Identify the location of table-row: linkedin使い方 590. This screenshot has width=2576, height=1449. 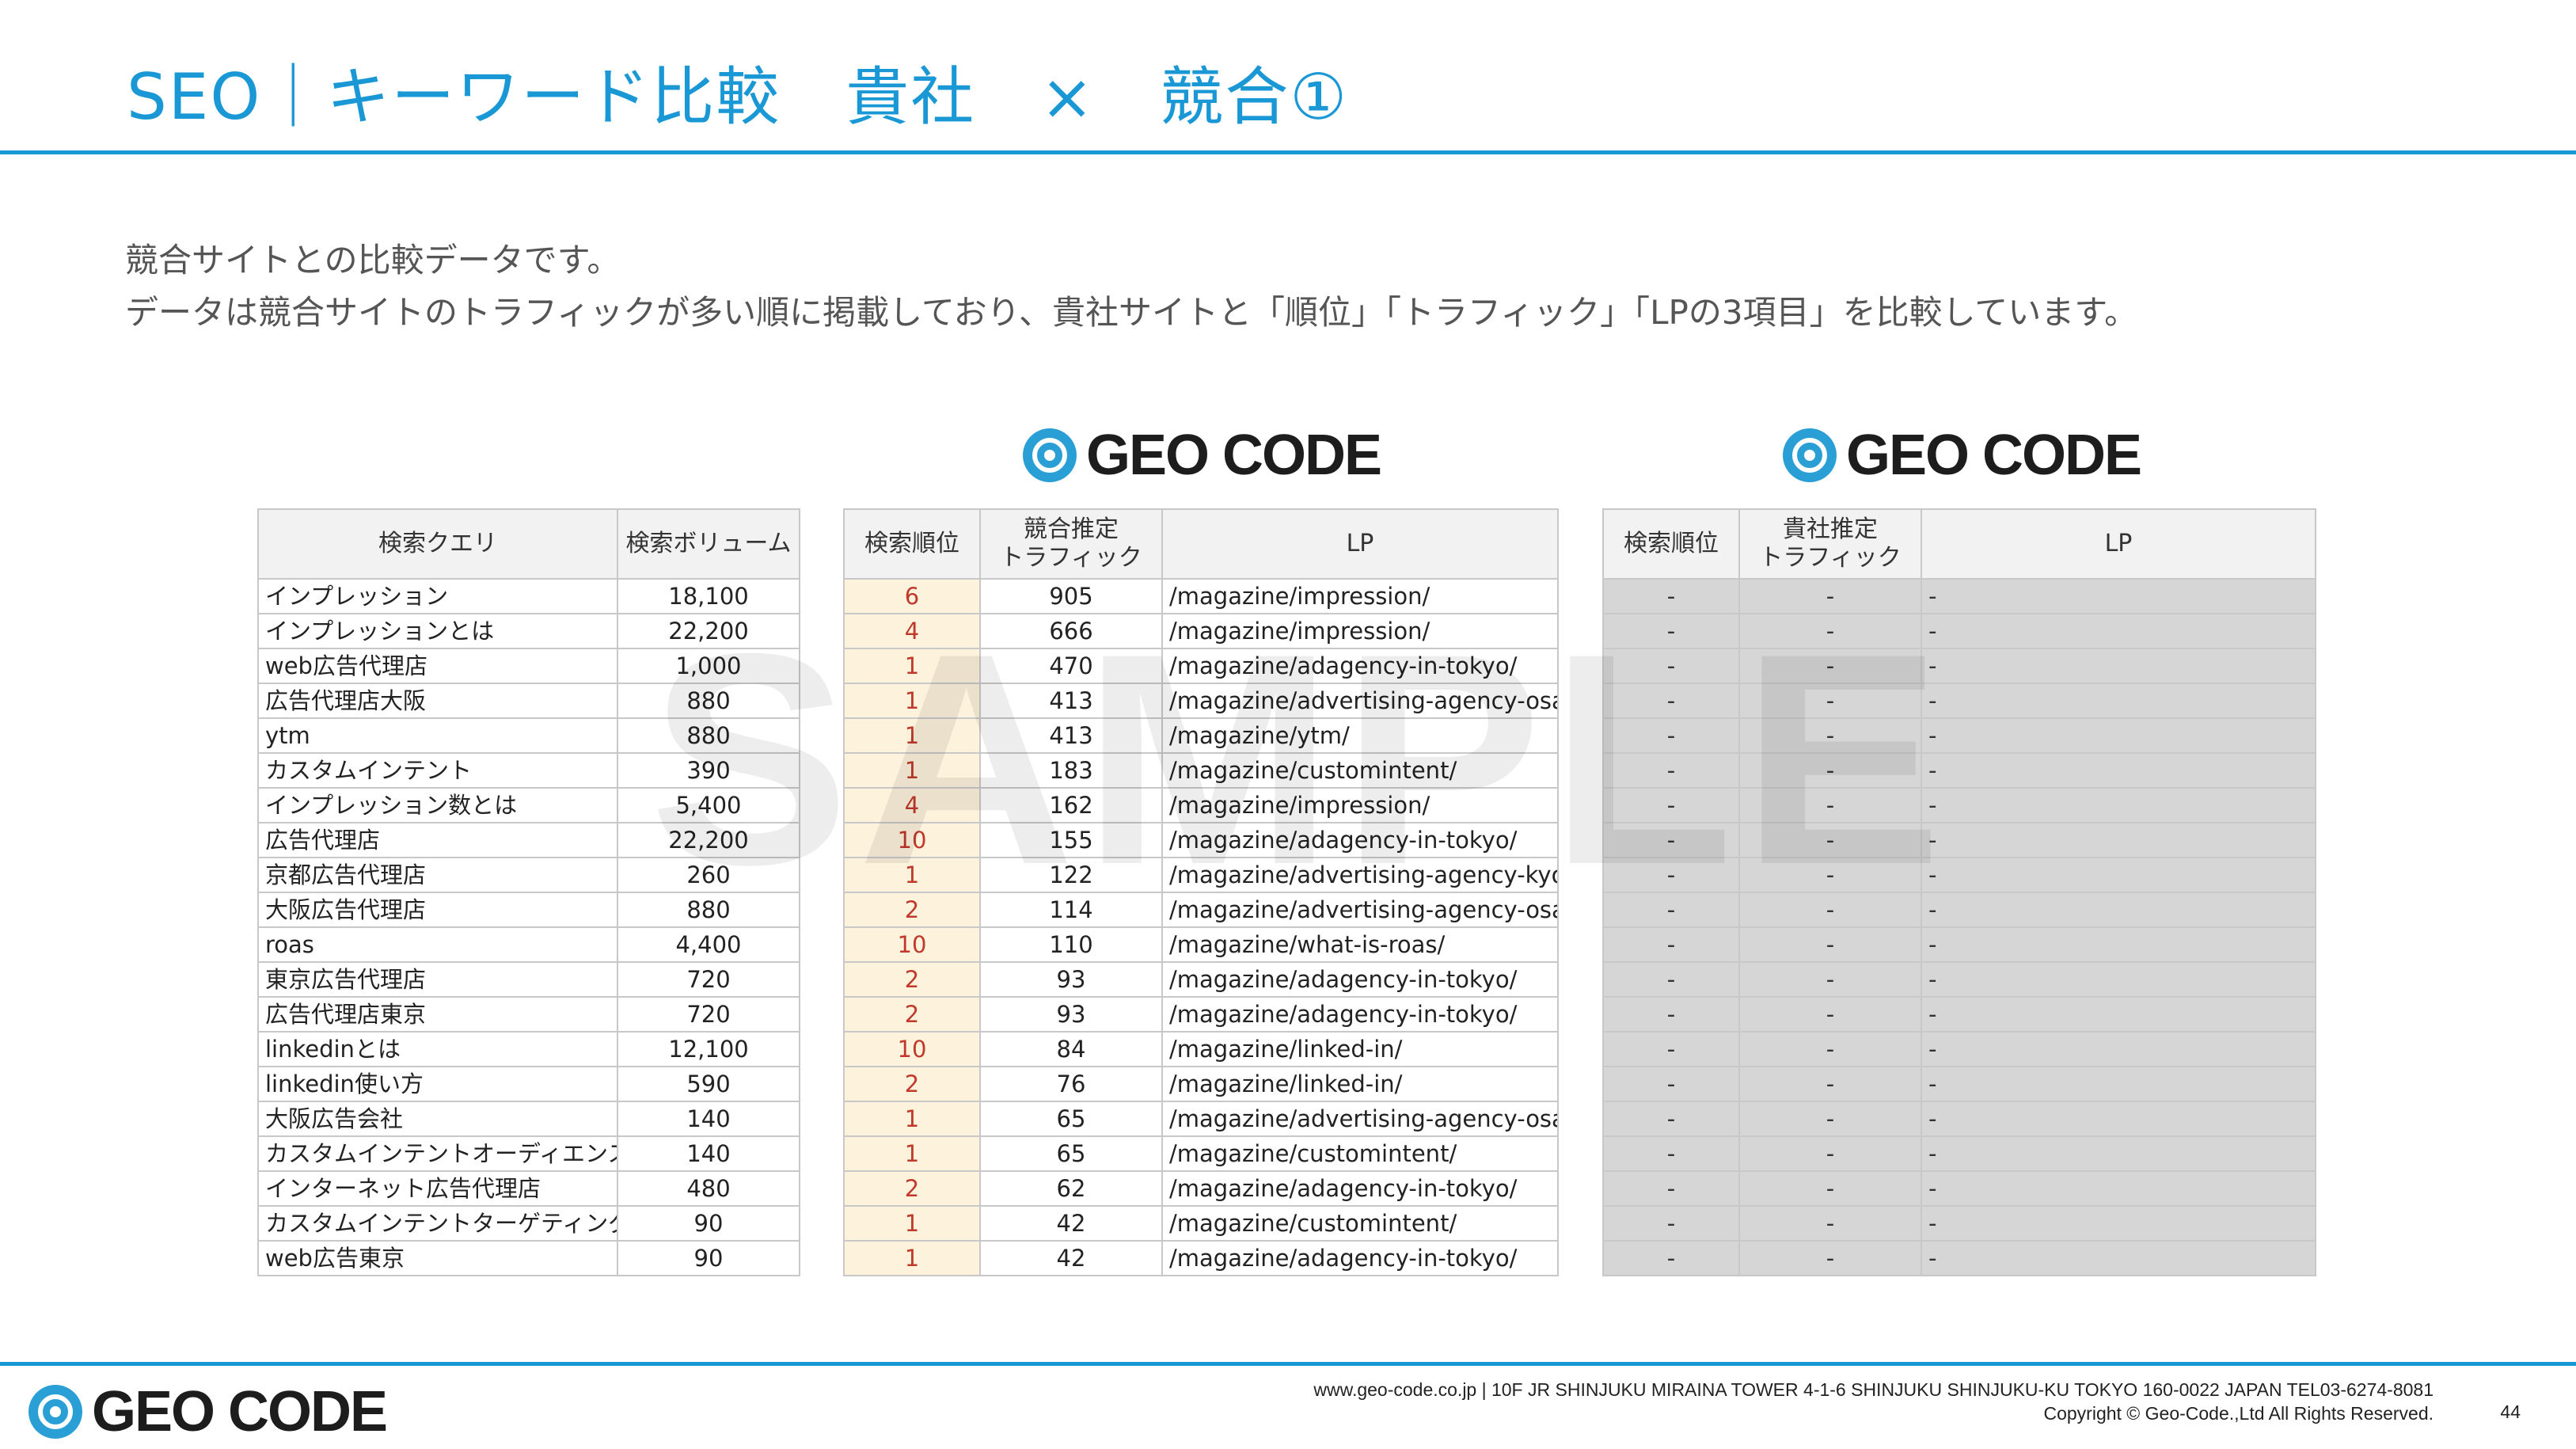
(528, 1084).